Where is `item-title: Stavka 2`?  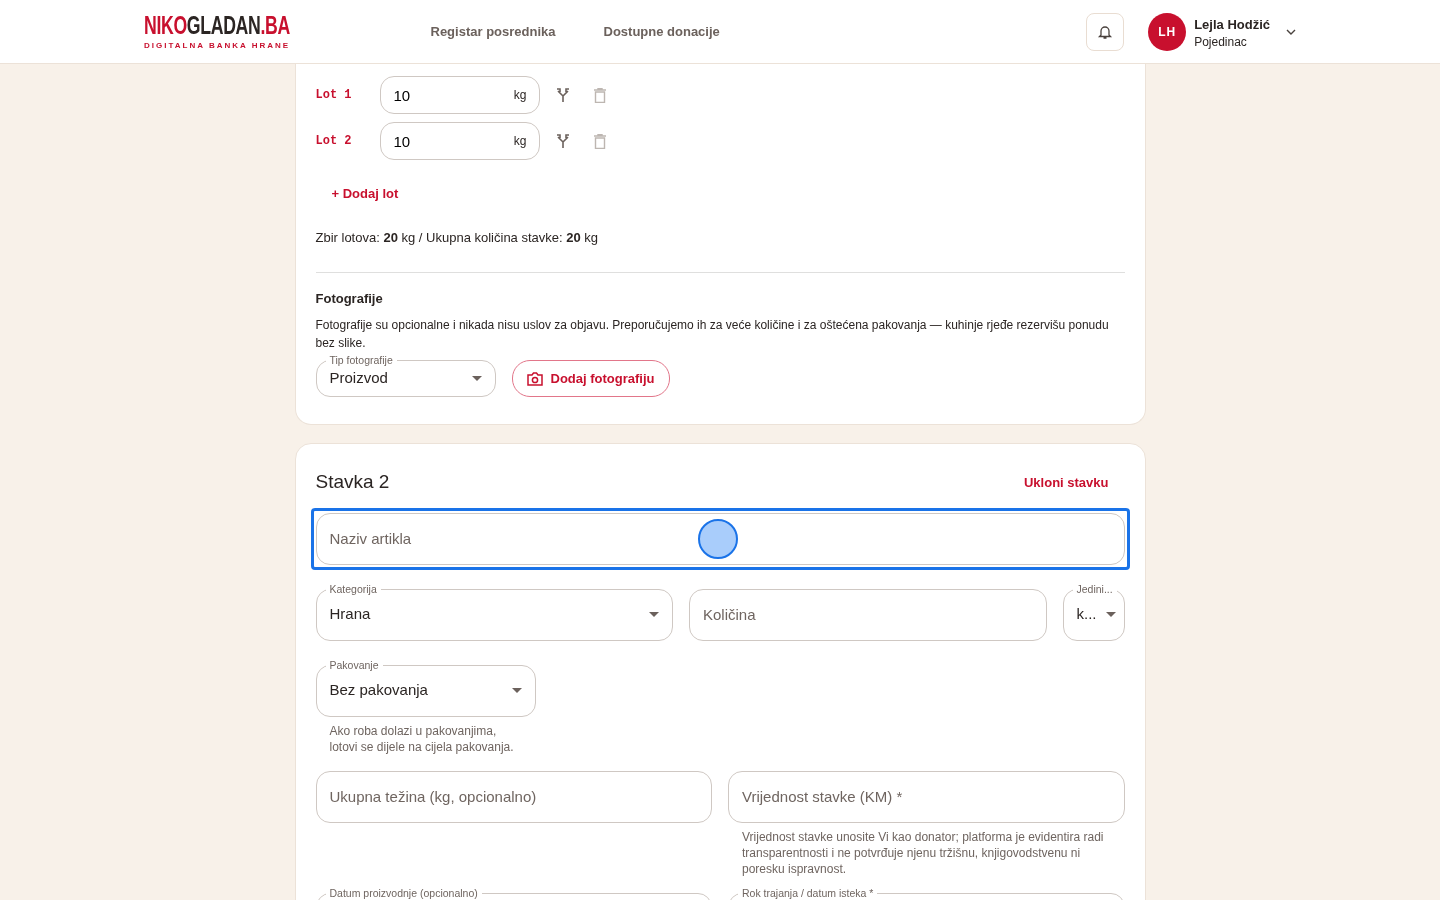 item-title: Stavka 2 is located at coordinates (352, 482).